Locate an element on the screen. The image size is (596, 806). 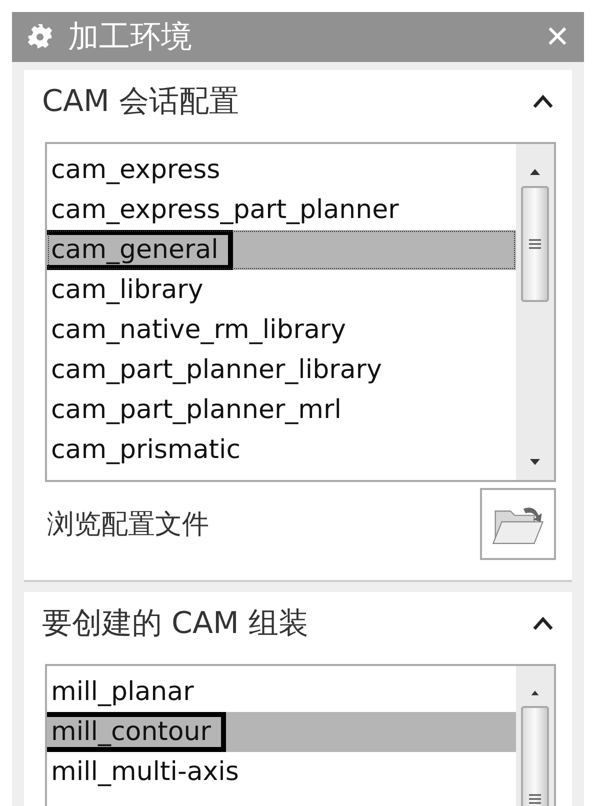
list-item: cam_library is located at coordinates (281, 290).